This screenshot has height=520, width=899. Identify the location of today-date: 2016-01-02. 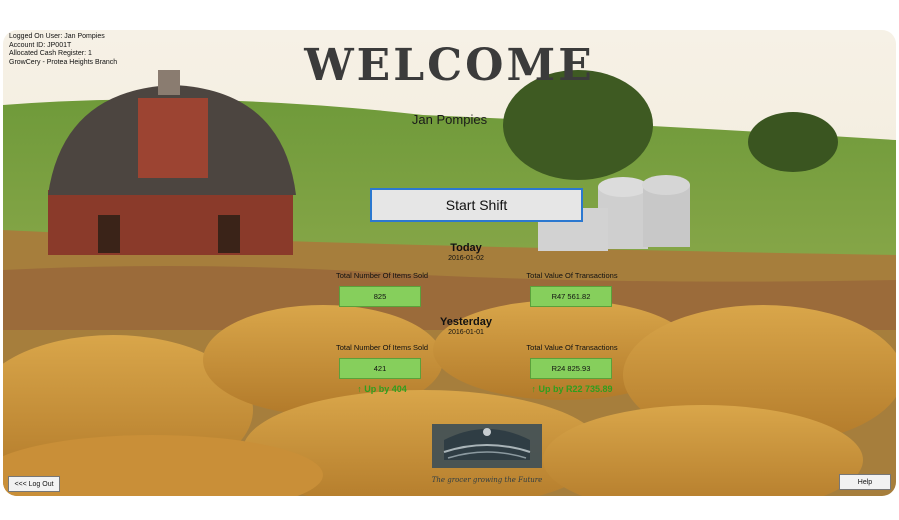
(466, 258).